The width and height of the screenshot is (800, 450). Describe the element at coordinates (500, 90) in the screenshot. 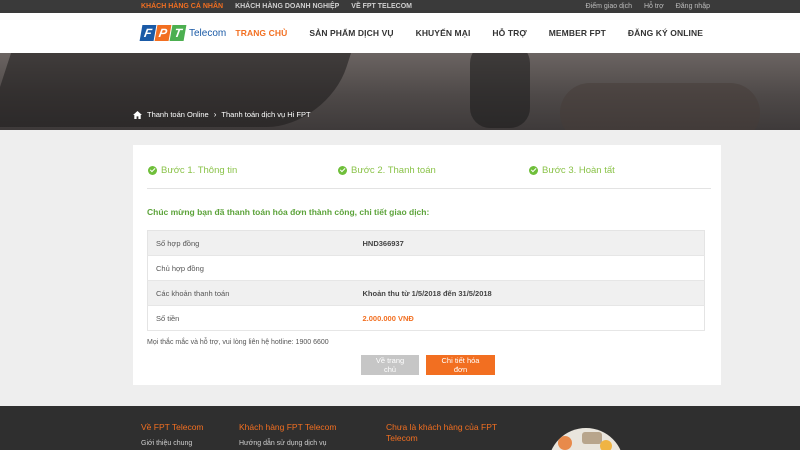

I see `banner-decor-bottle` at that location.